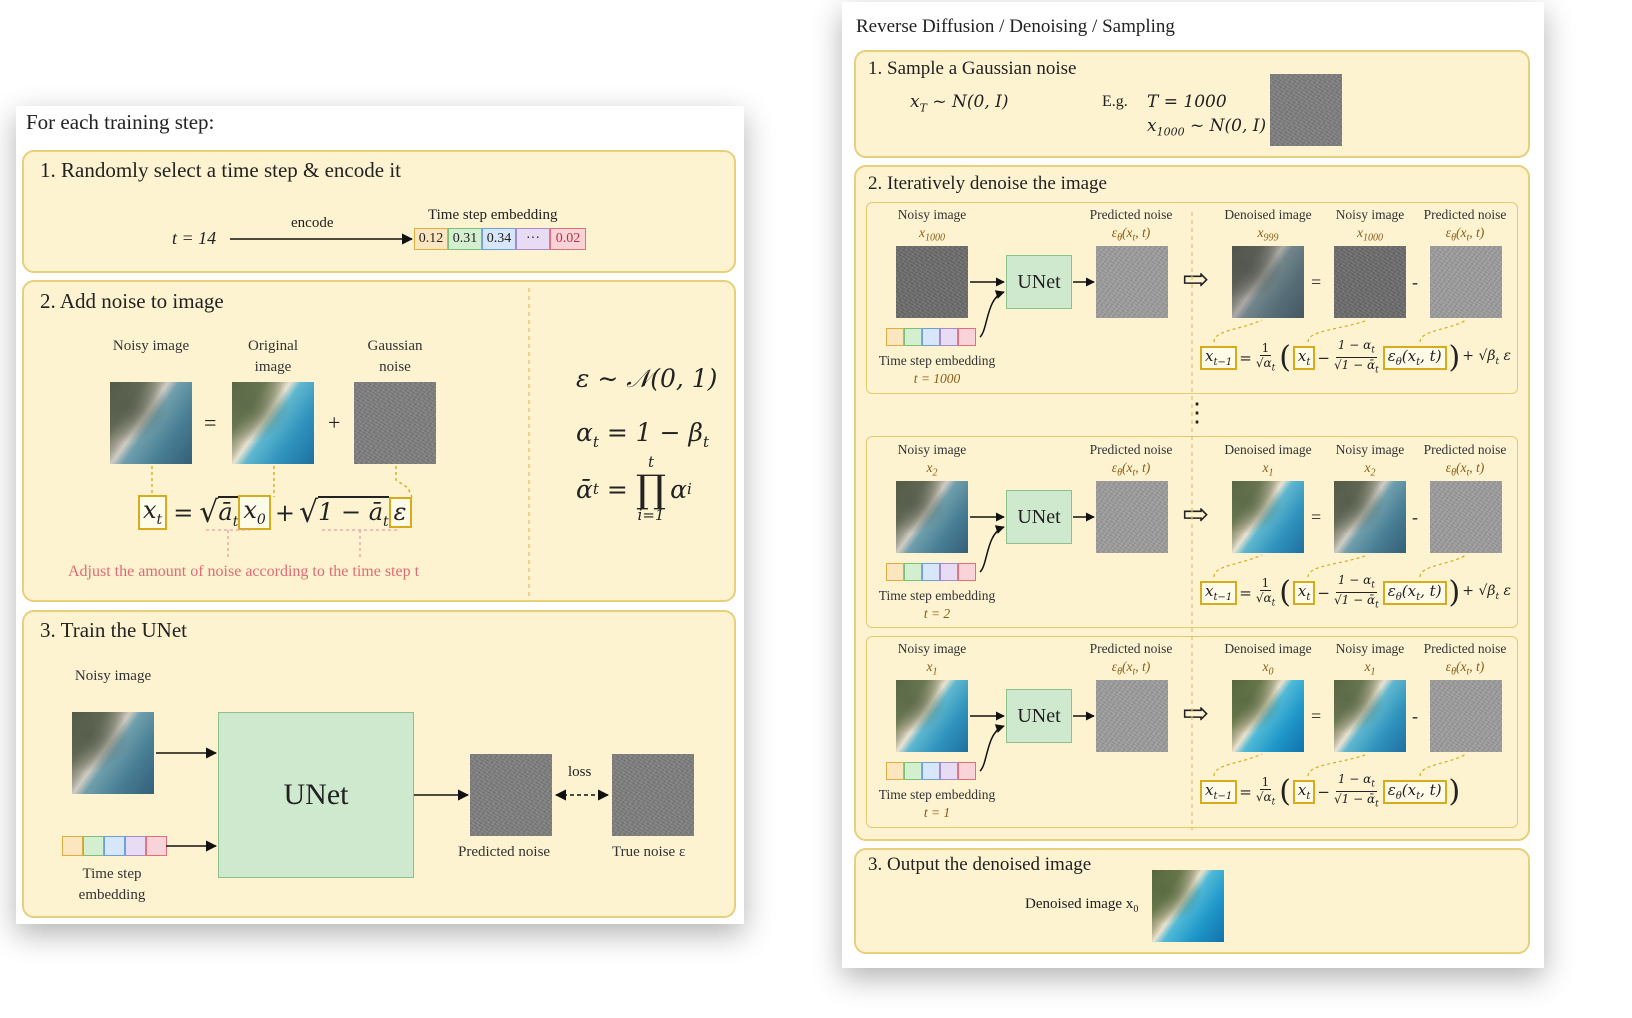 The image size is (1632, 1018). What do you see at coordinates (465, 239) in the screenshot?
I see `embedding-cell-1: 0.31` at bounding box center [465, 239].